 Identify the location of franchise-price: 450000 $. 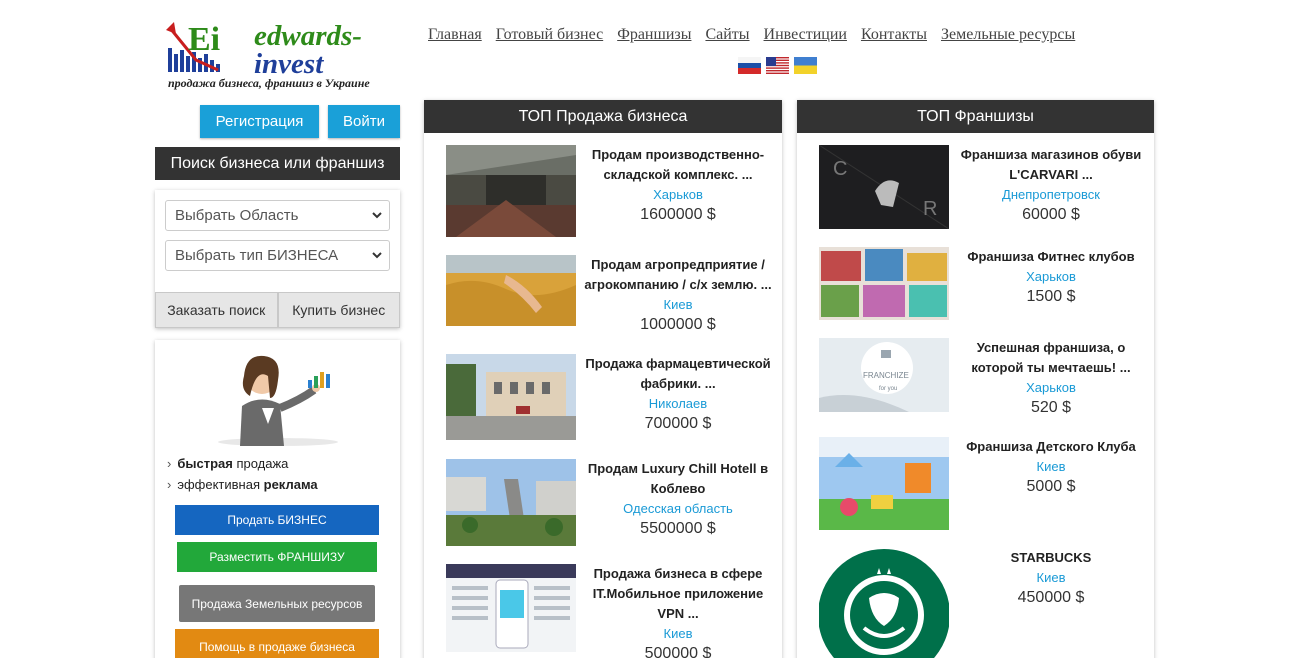
(1051, 597).